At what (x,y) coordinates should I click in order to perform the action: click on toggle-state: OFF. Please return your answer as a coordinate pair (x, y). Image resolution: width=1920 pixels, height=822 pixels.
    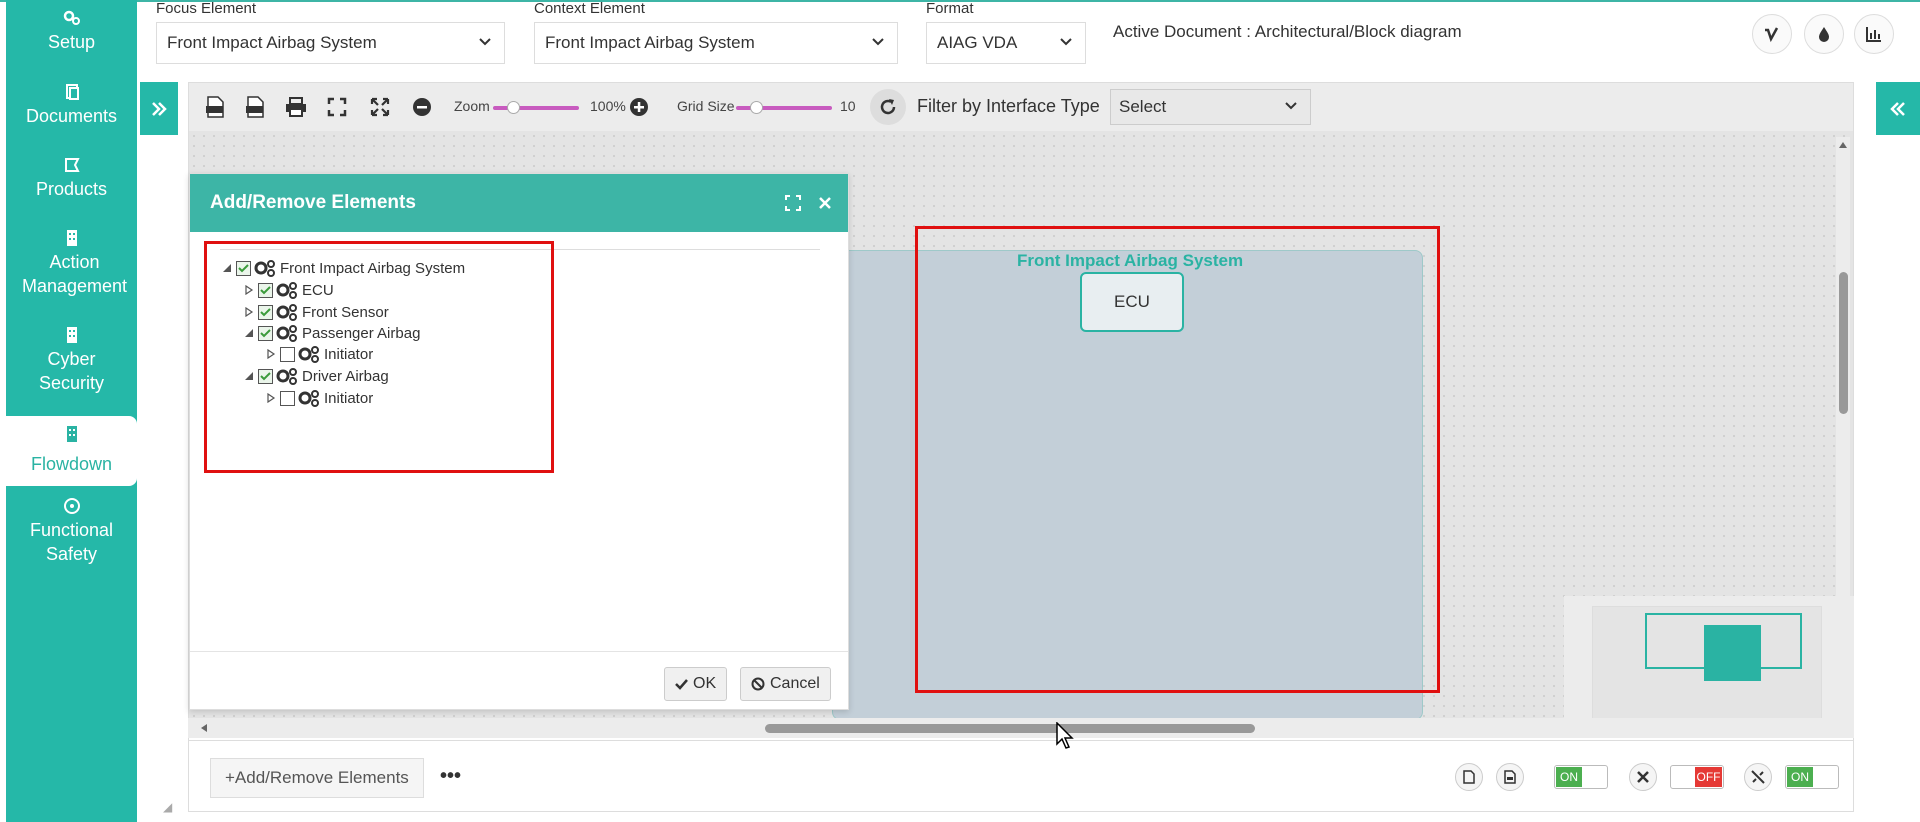
    Looking at the image, I should click on (1708, 777).